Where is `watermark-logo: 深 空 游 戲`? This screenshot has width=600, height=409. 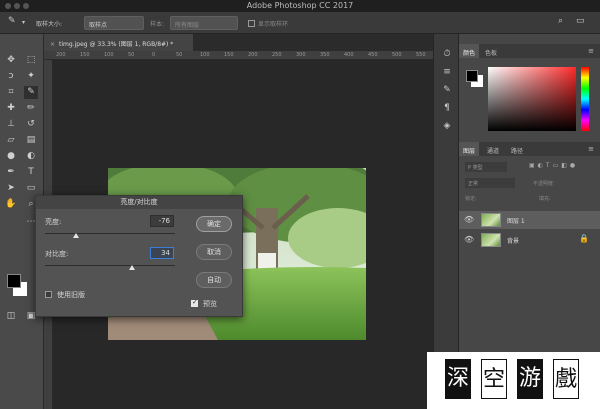
watermark-logo: 深 空 游 戲 is located at coordinates (513, 380).